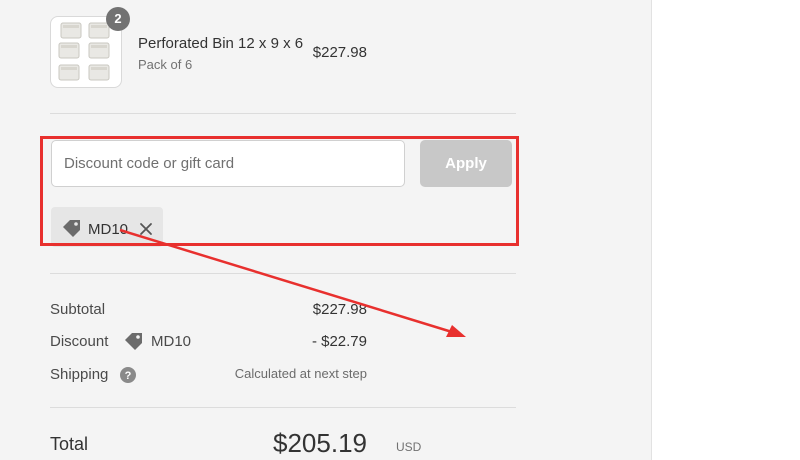  I want to click on question-circle-icon: ?, so click(128, 377).